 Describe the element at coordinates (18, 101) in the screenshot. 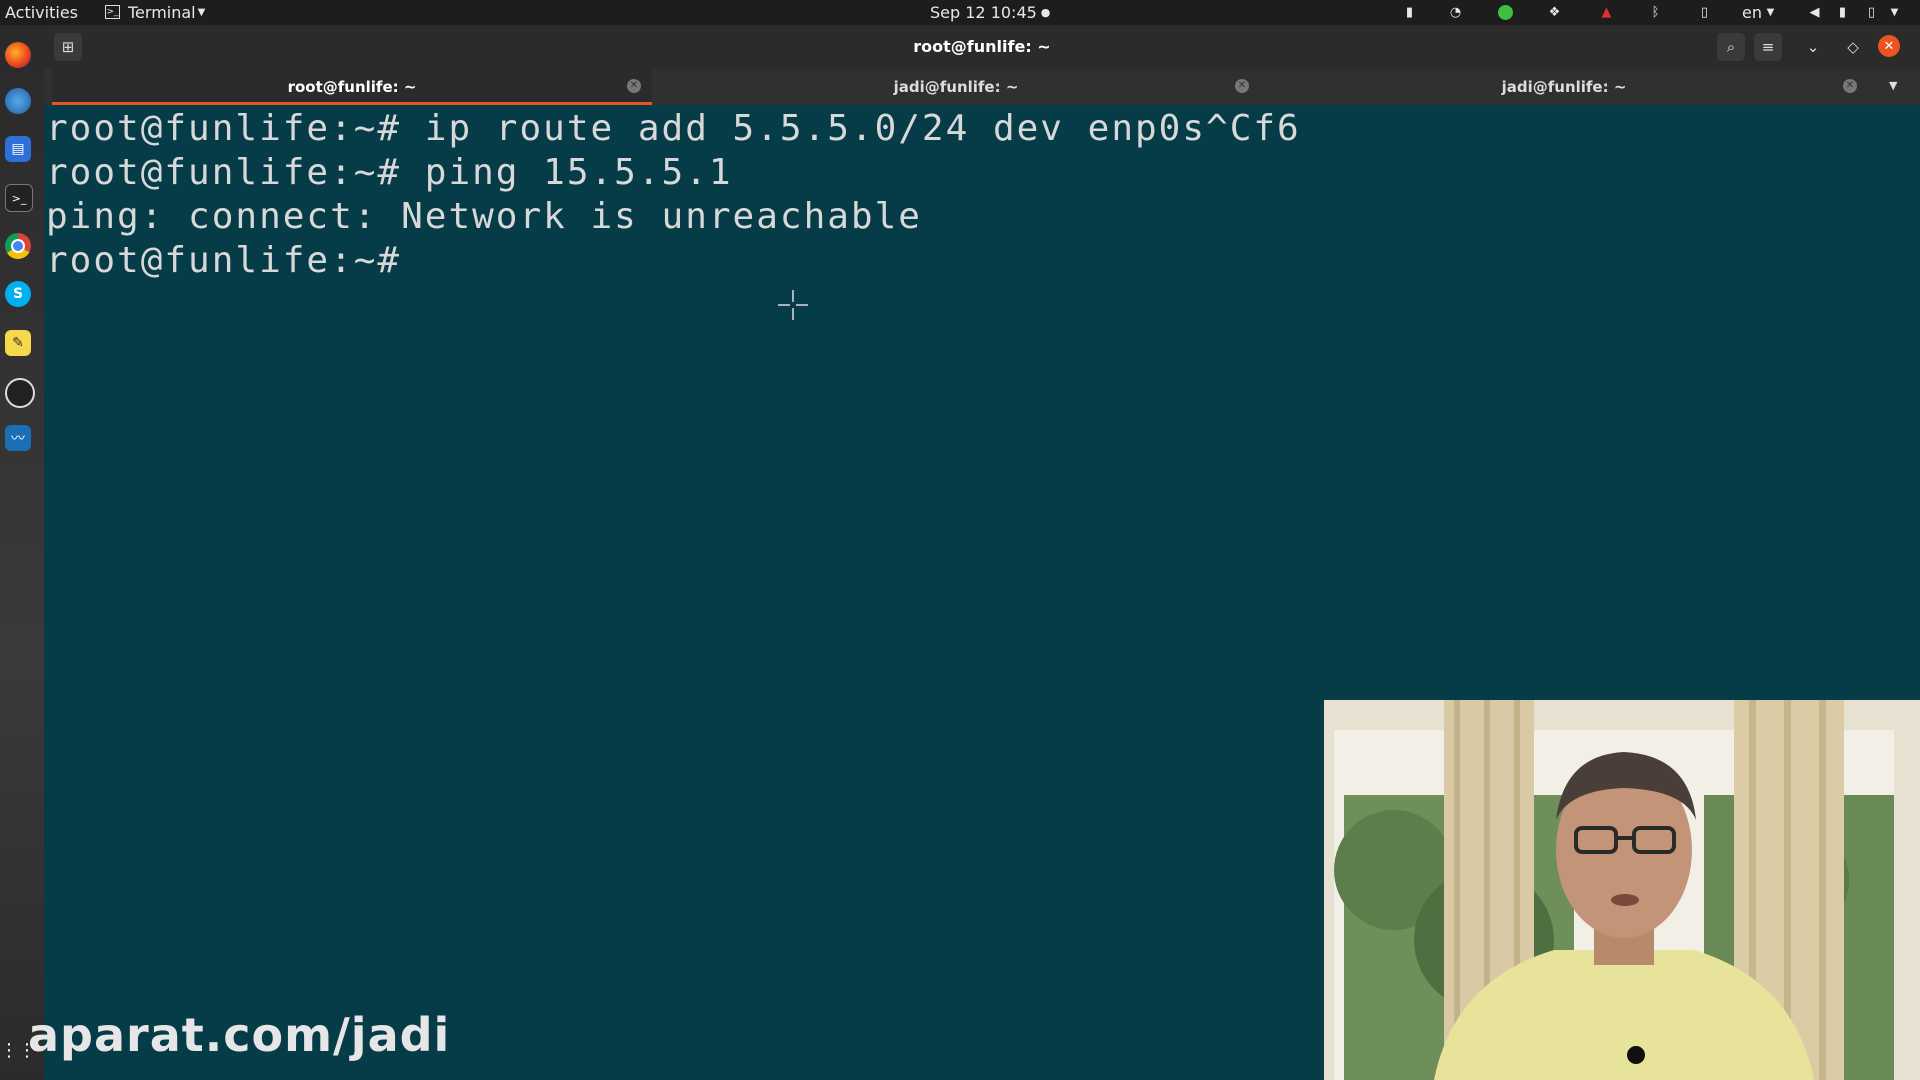

I see `thunderbird-icon` at that location.